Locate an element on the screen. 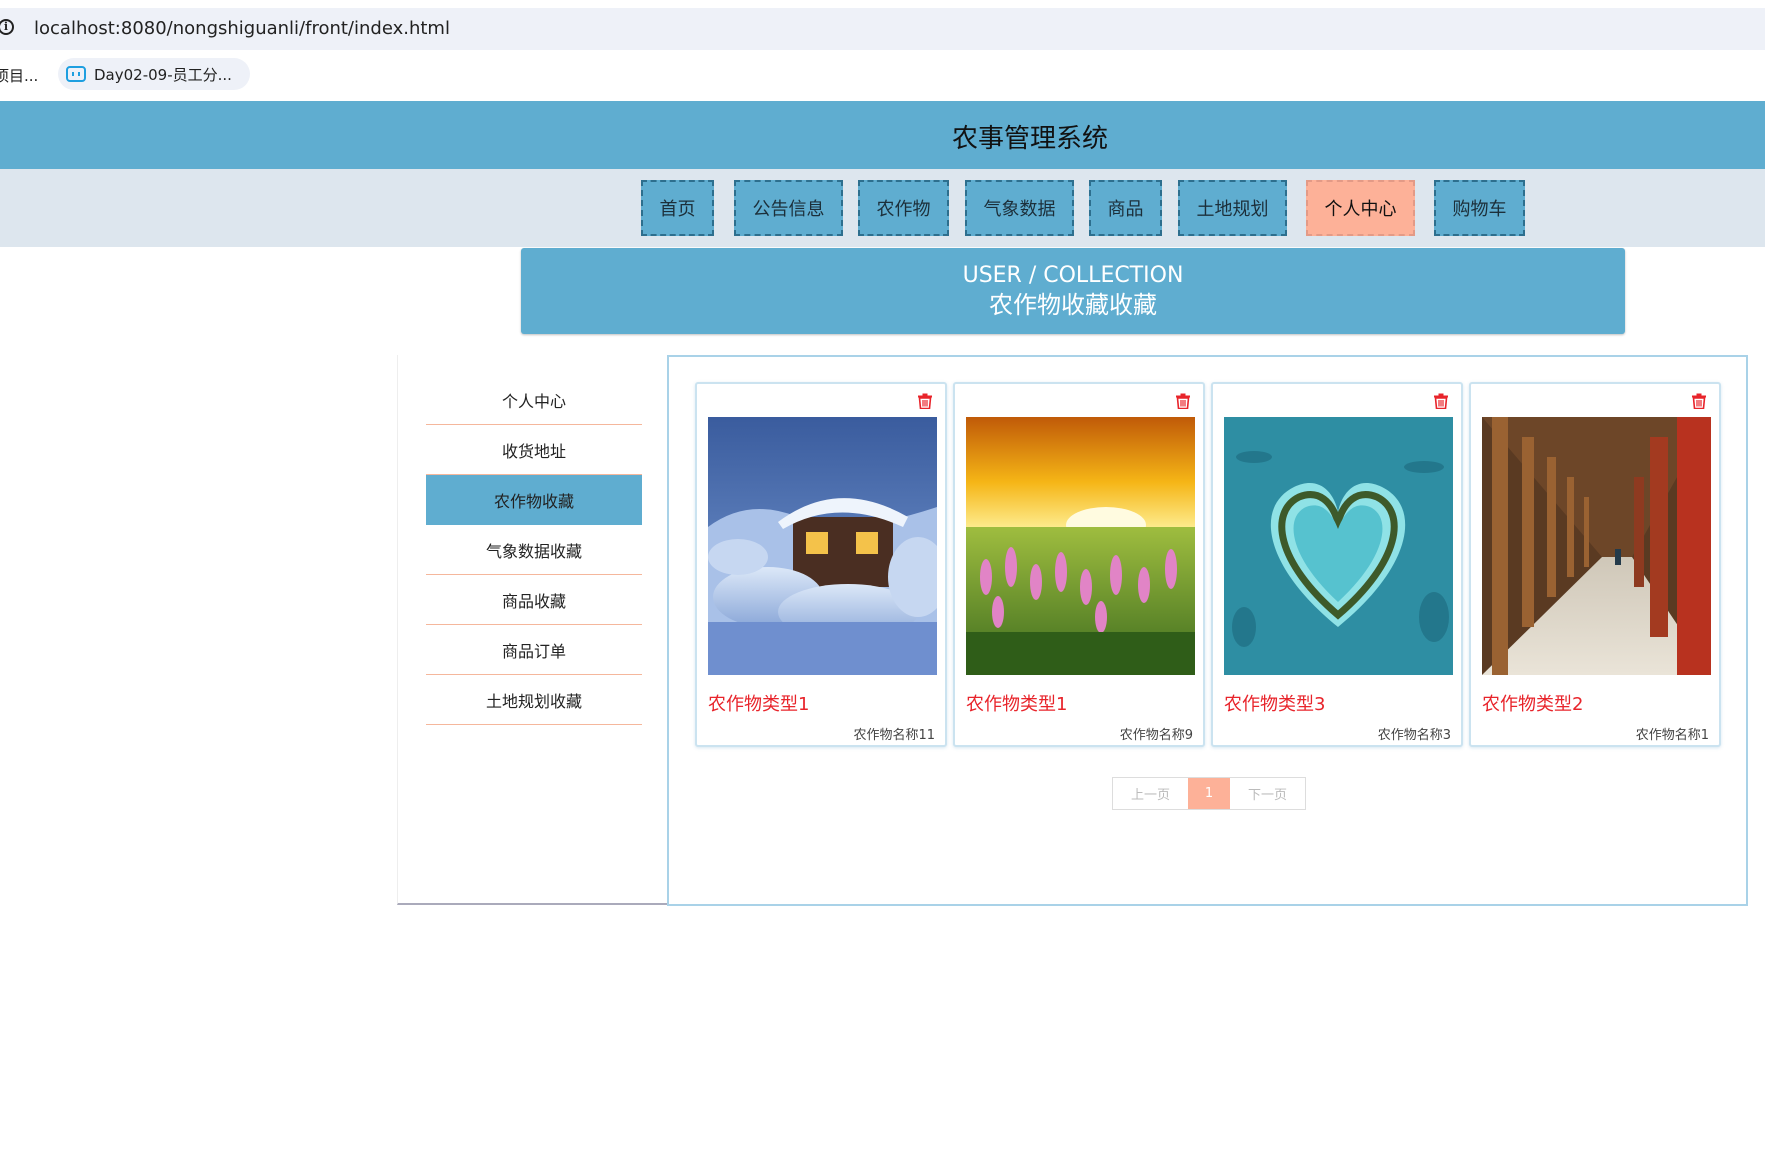  crop-name: 农作物名称11 is located at coordinates (894, 735).